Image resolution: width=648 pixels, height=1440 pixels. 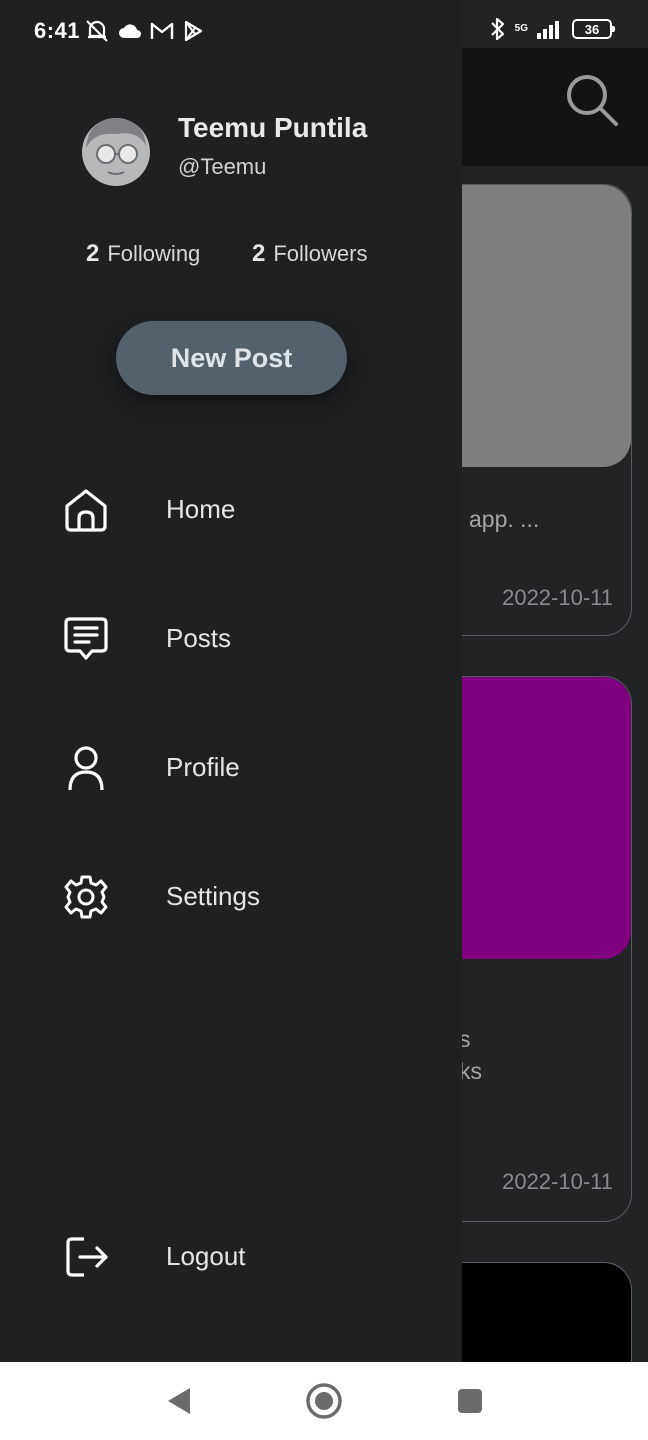 I want to click on settings-icon, so click(x=86, y=897).